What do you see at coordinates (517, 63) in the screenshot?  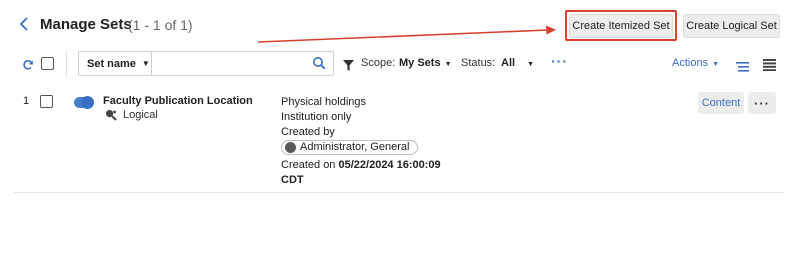 I see `status-dropdown: All ▼` at bounding box center [517, 63].